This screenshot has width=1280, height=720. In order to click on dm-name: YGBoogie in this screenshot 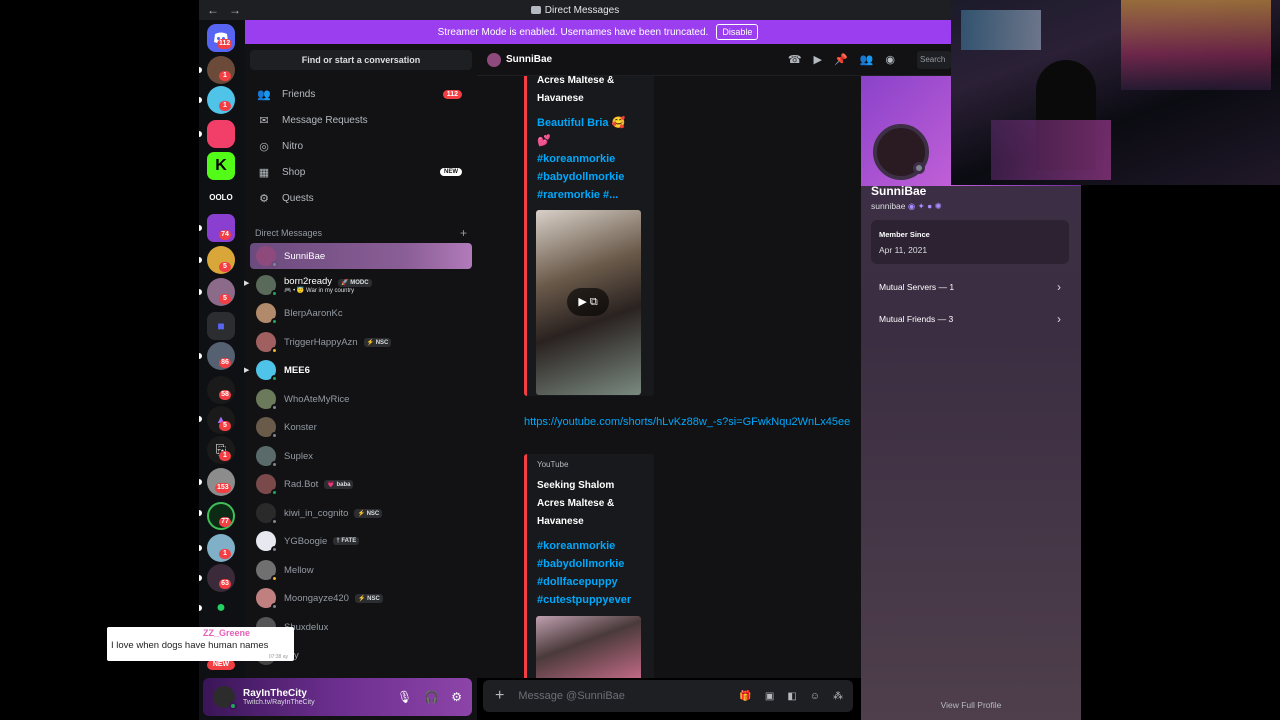, I will do `click(306, 541)`.